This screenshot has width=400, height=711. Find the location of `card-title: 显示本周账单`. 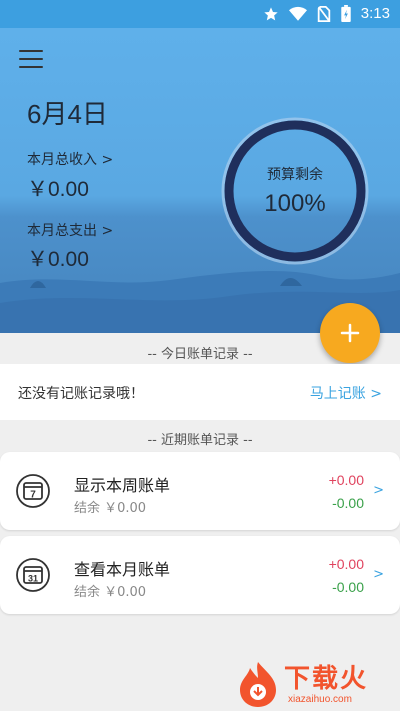

card-title: 显示本周账单 is located at coordinates (122, 485).